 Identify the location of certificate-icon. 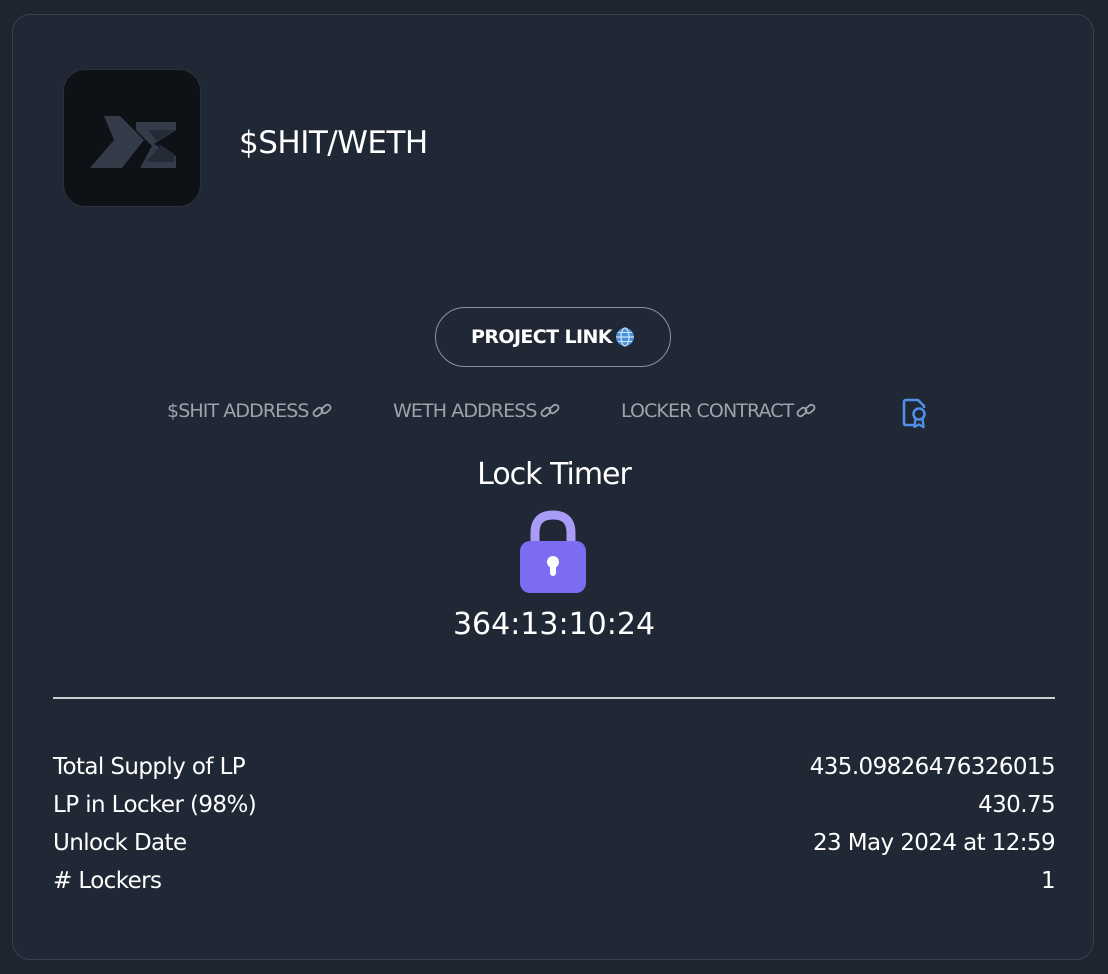
(915, 413).